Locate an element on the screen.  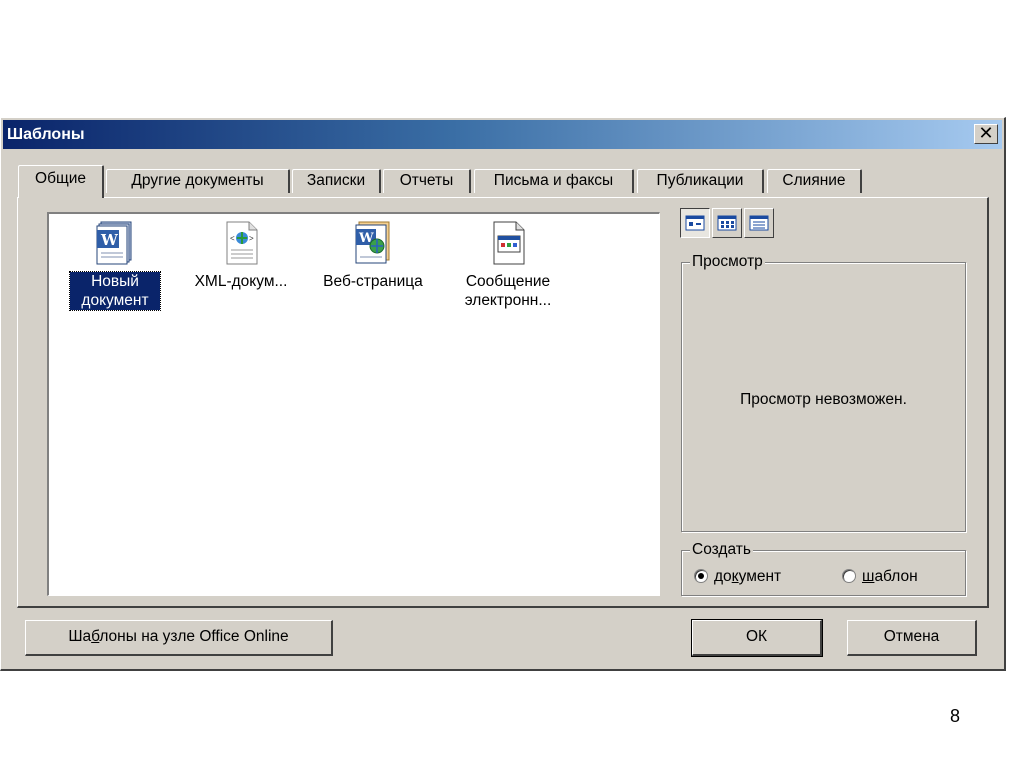
create-legend: Создать is located at coordinates (721, 550).